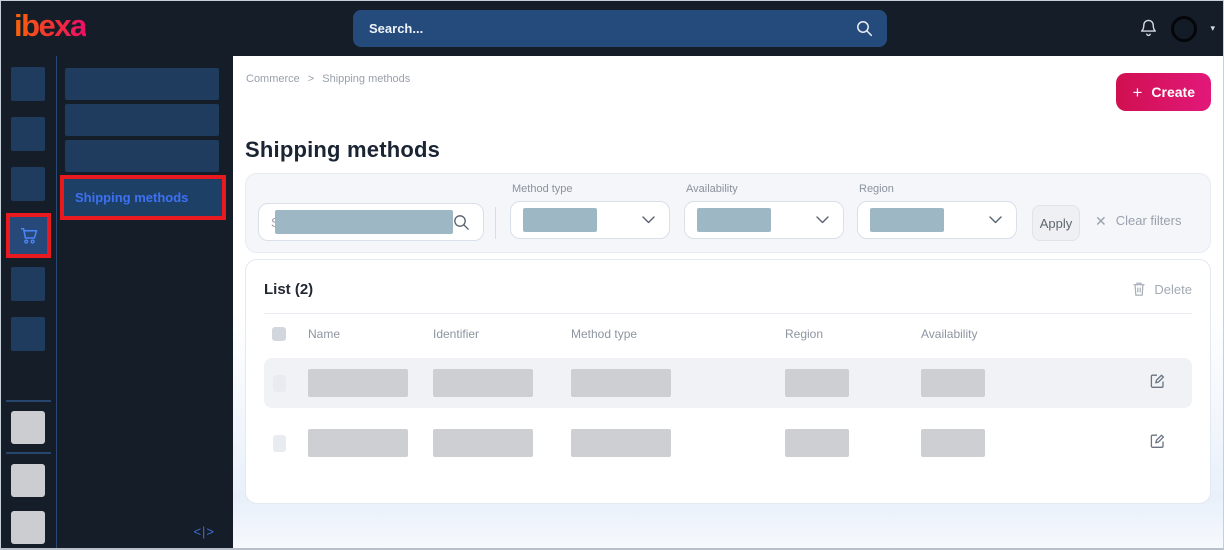 Image resolution: width=1224 pixels, height=550 pixels. Describe the element at coordinates (949, 334) in the screenshot. I see `column-header-availability: Availability` at that location.